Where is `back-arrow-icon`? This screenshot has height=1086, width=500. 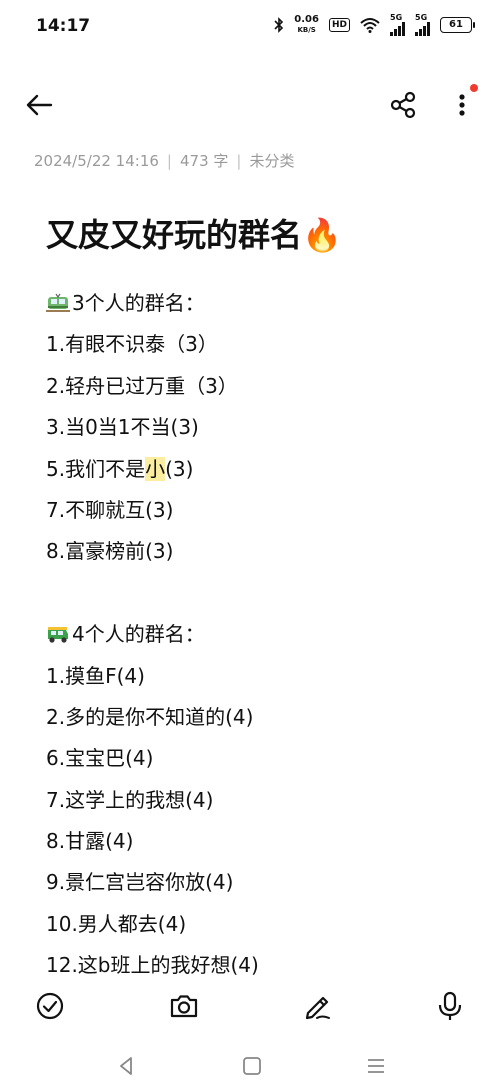
back-arrow-icon is located at coordinates (39, 105).